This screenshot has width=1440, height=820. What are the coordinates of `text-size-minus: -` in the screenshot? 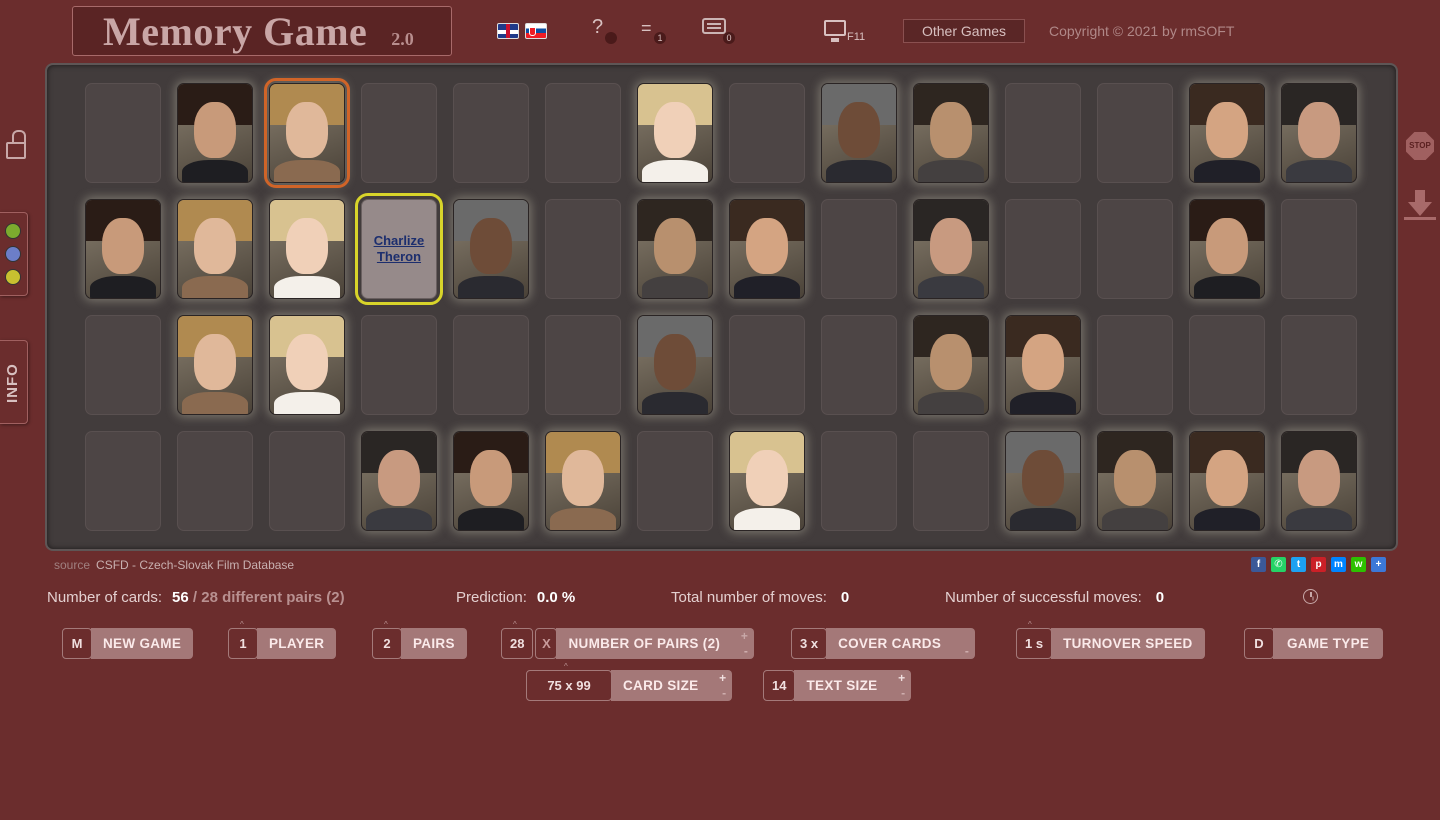 It's located at (903, 693).